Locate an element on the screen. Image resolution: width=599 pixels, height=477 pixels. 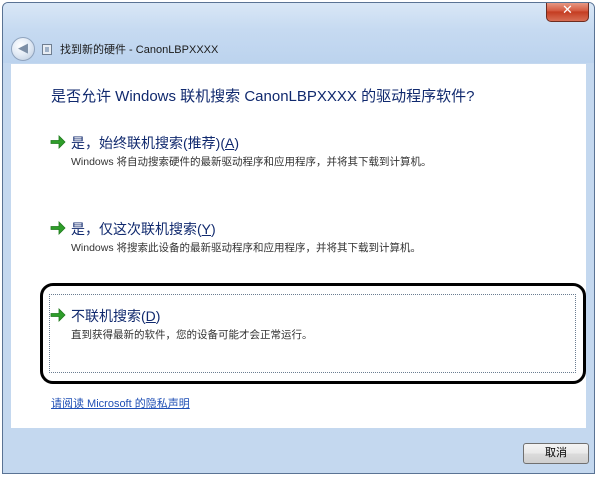
back-button: ◀ is located at coordinates (23, 49).